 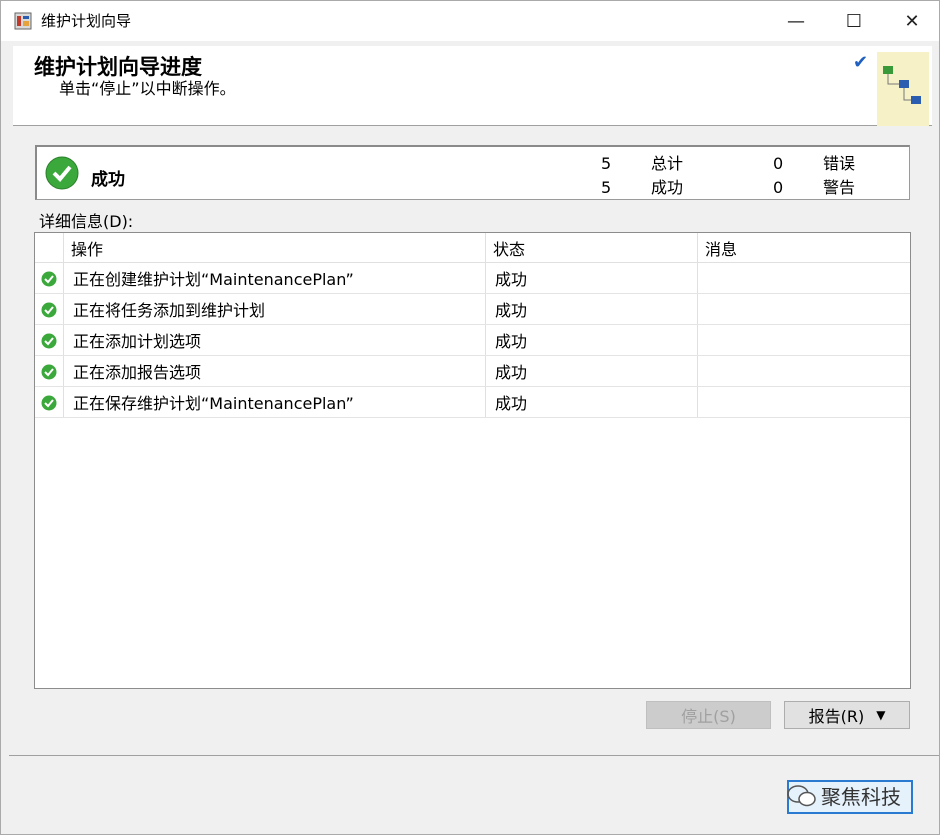 I want to click on watermark-text: 聚焦科技, so click(x=861, y=797).